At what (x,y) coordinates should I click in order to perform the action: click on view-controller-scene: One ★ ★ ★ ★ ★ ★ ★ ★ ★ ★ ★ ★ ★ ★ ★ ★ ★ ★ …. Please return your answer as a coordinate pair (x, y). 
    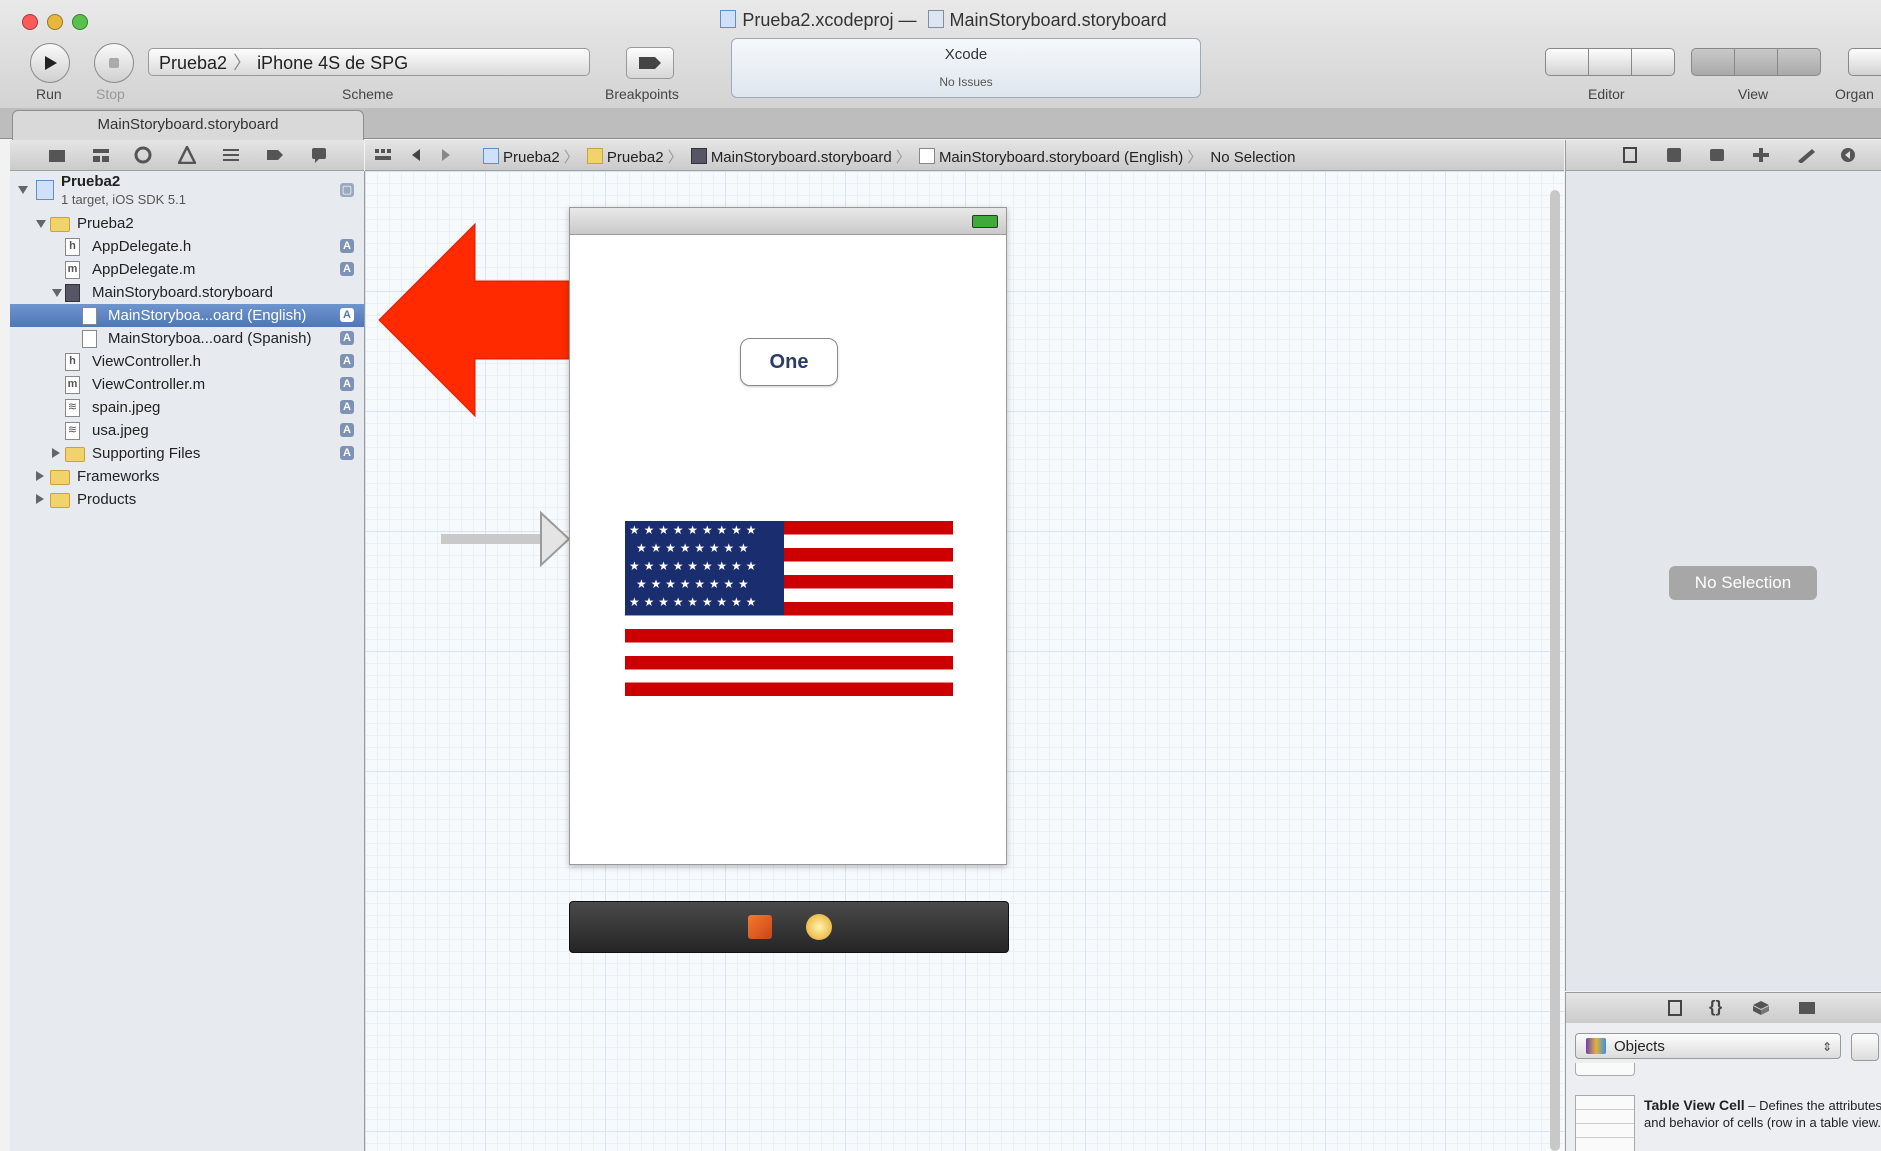
    Looking at the image, I should click on (788, 536).